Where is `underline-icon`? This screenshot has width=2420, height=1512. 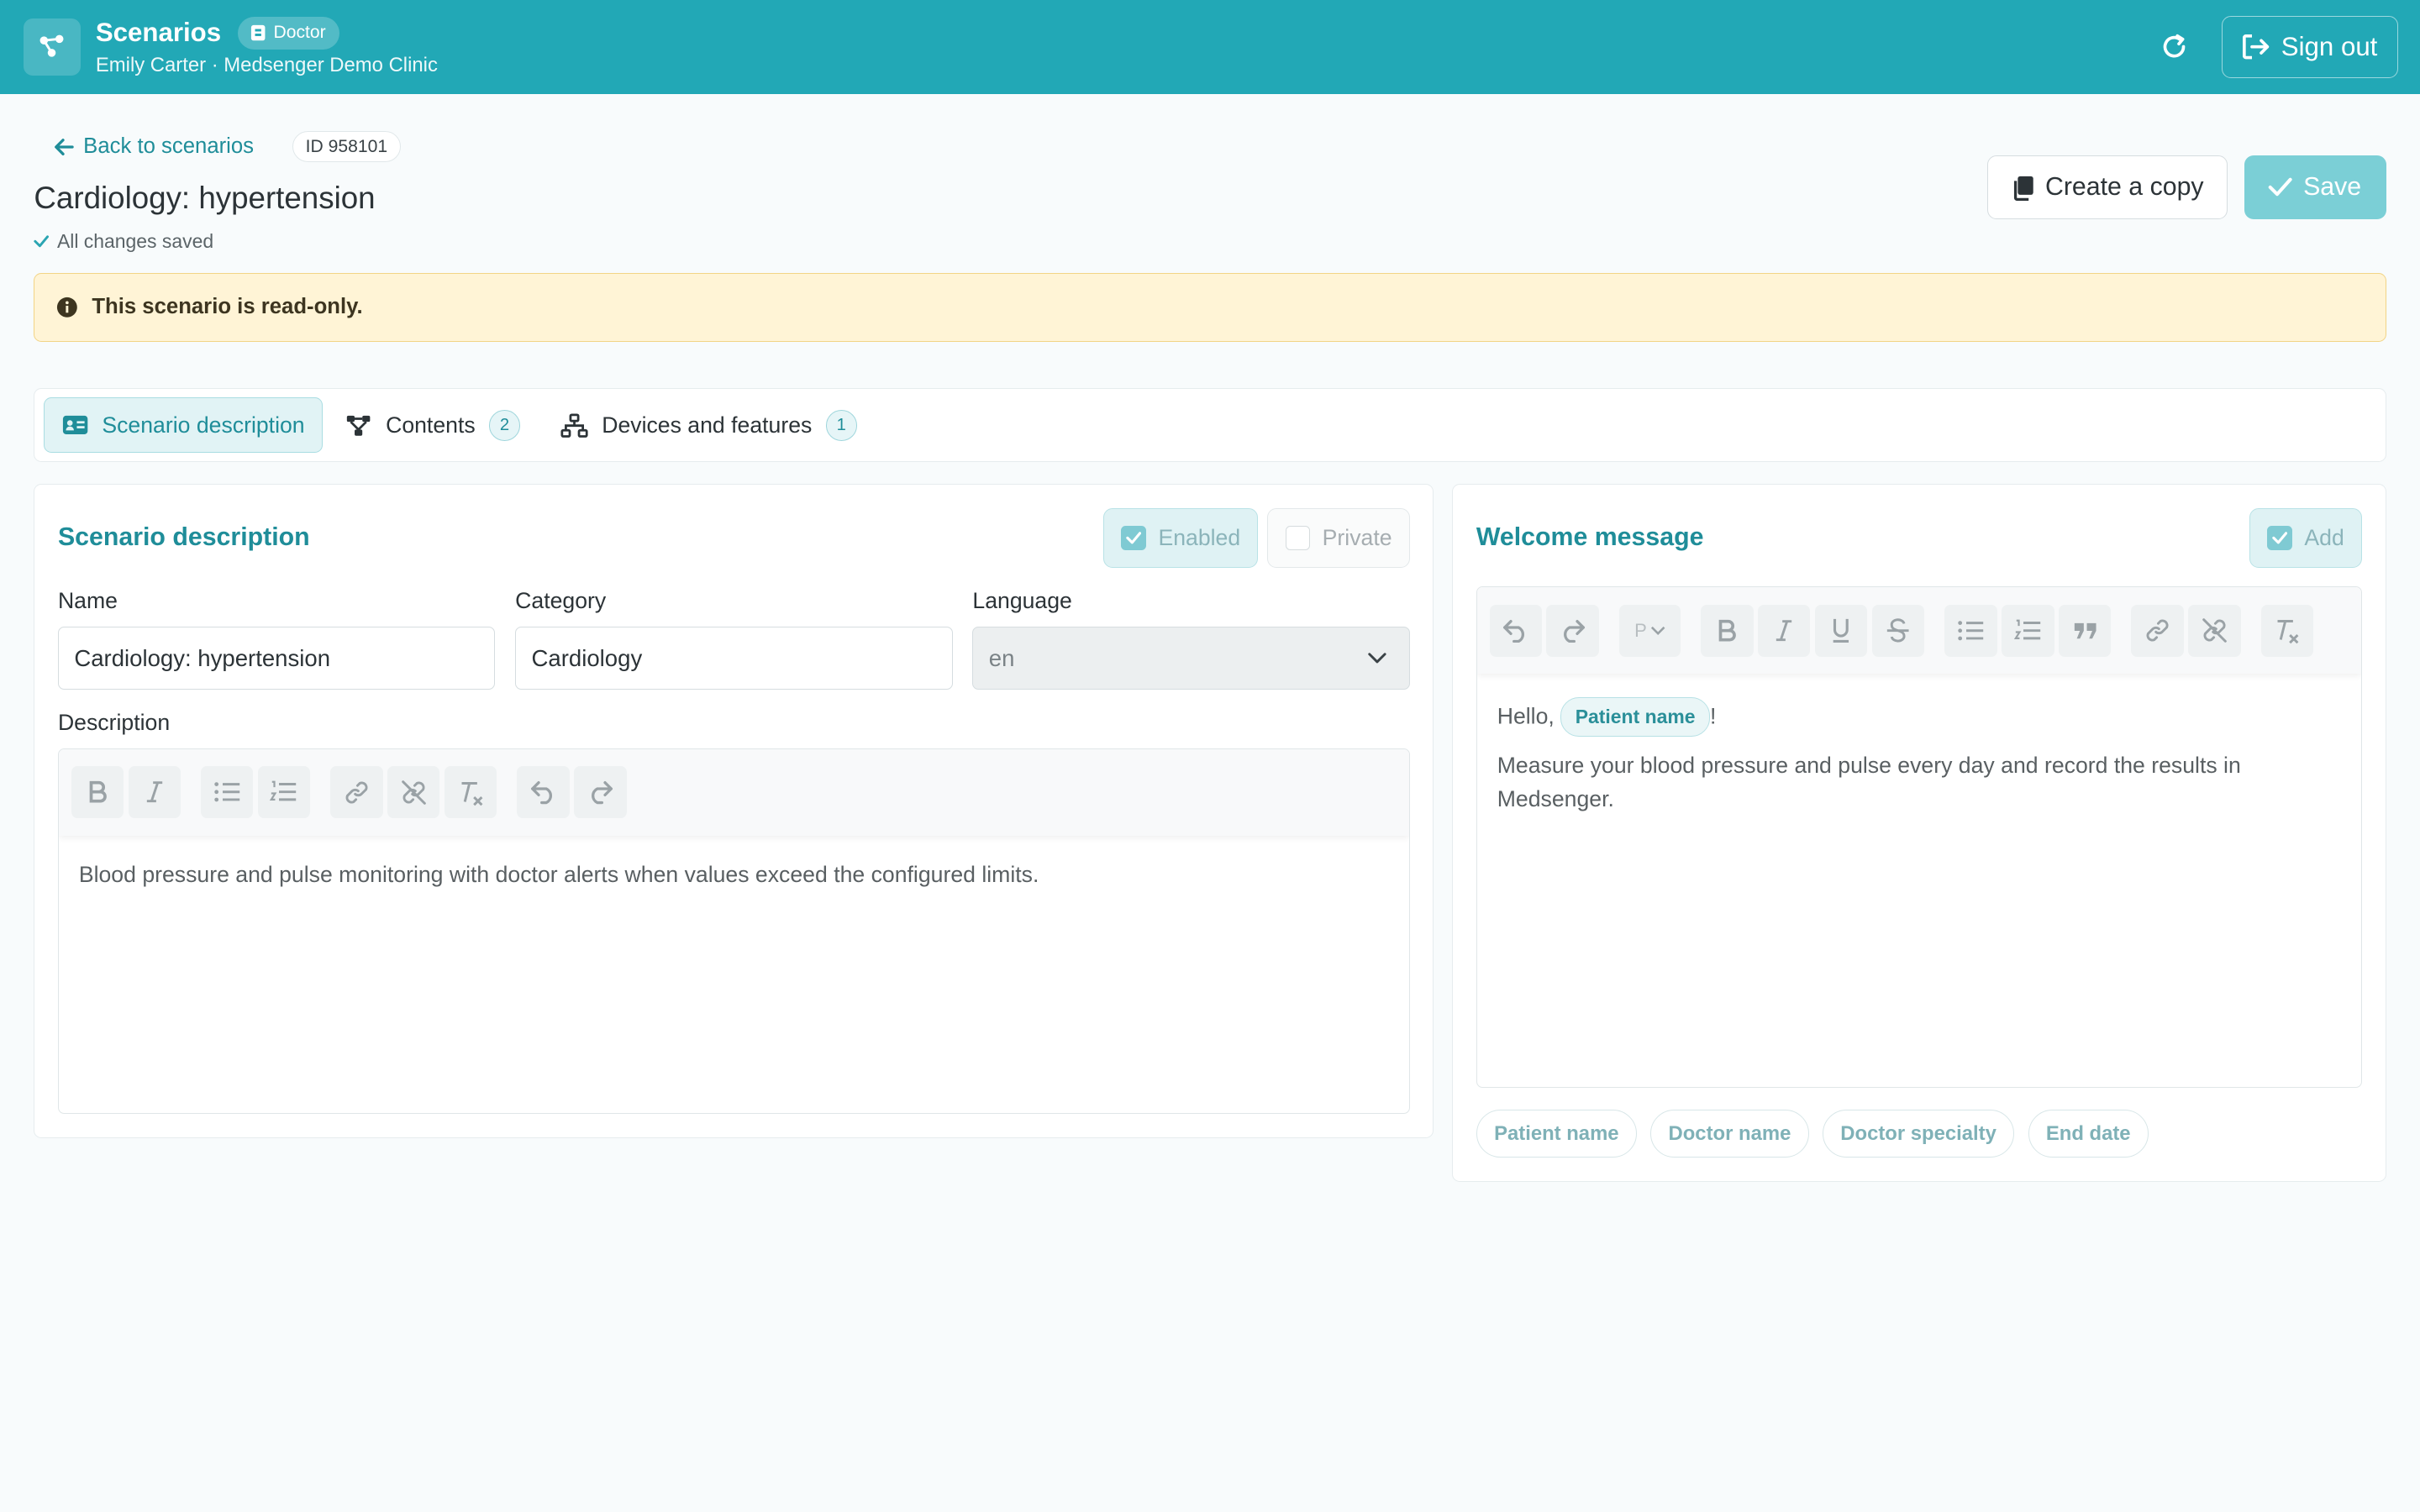
underline-icon is located at coordinates (1841, 630).